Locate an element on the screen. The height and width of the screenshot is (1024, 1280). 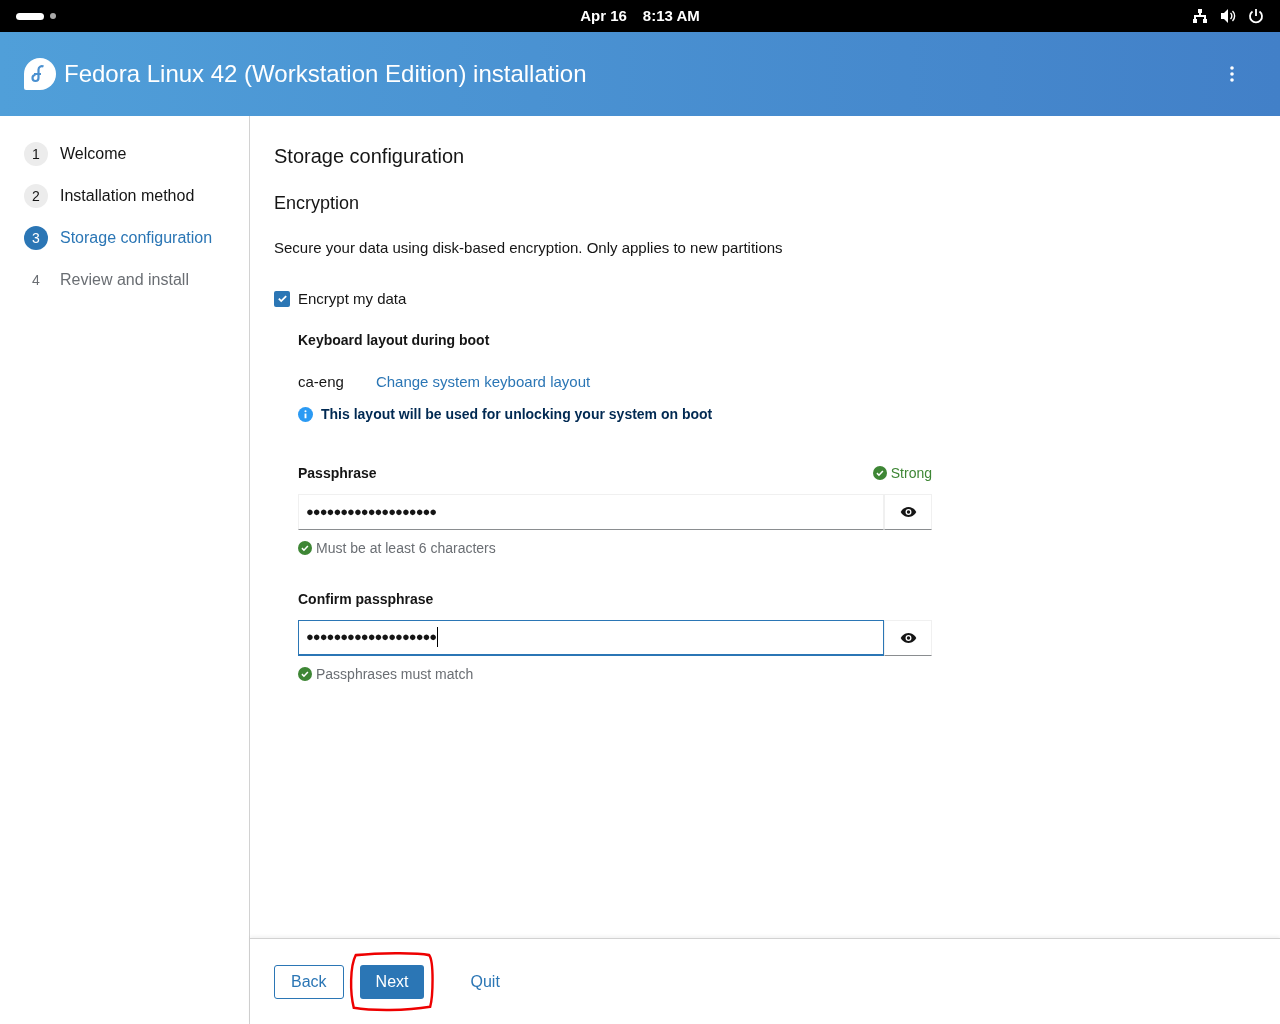
section-title: Encryption is located at coordinates (317, 203).